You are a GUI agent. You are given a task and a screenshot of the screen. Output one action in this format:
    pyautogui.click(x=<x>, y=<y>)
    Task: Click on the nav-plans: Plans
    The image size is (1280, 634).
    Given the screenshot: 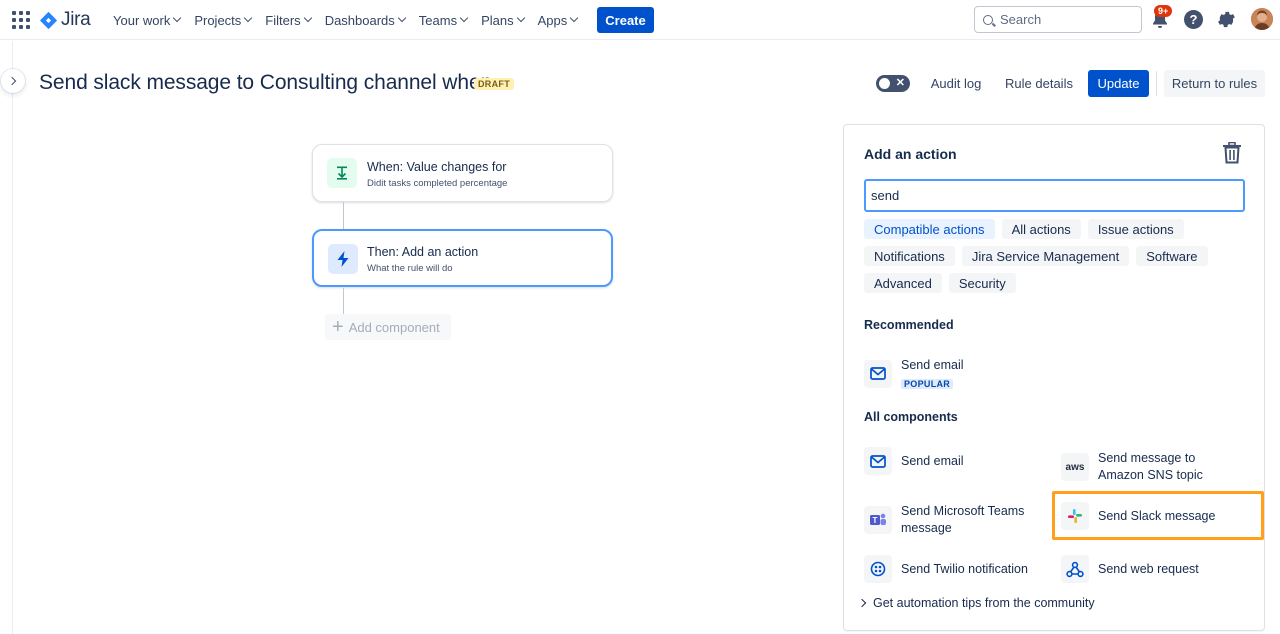 What is the action you would take?
    pyautogui.click(x=502, y=20)
    